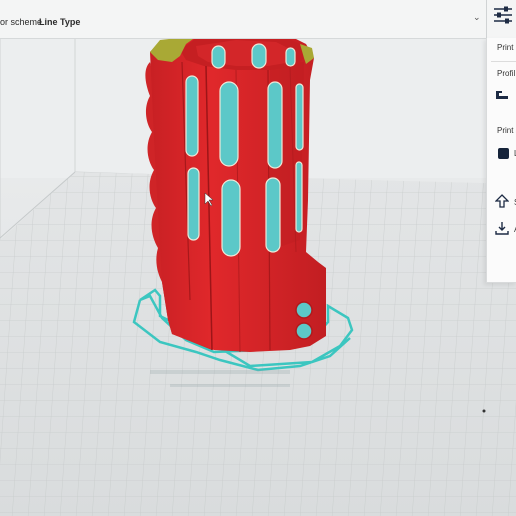 The height and width of the screenshot is (516, 516). What do you see at coordinates (501, 160) in the screenshot?
I see `print-settings-panel: Print Profil Print s L S A` at bounding box center [501, 160].